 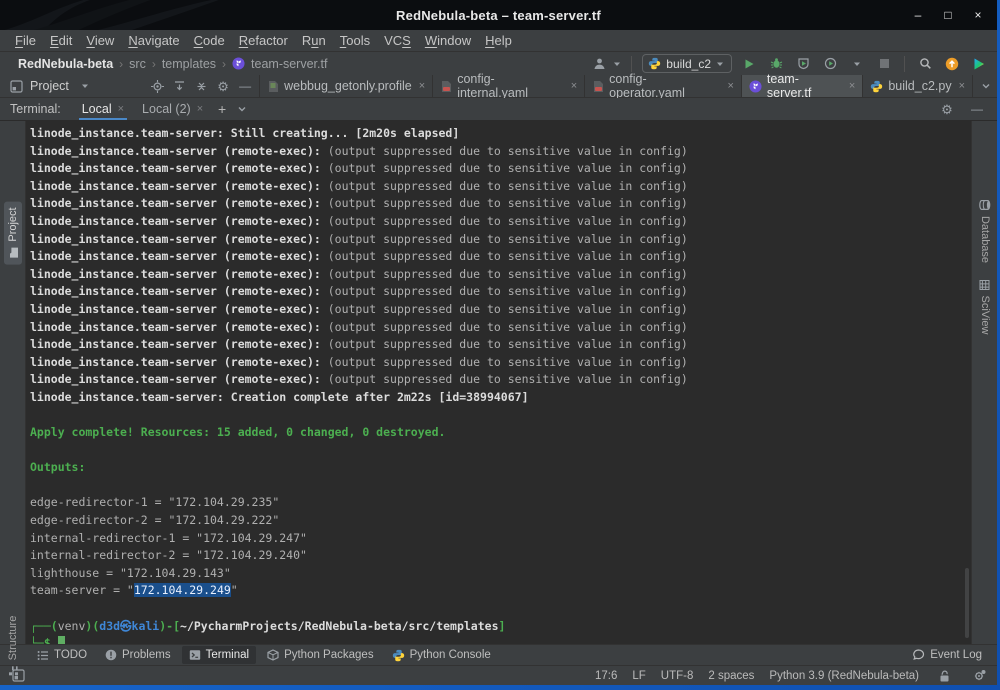 I want to click on learn-icon, so click(x=979, y=64).